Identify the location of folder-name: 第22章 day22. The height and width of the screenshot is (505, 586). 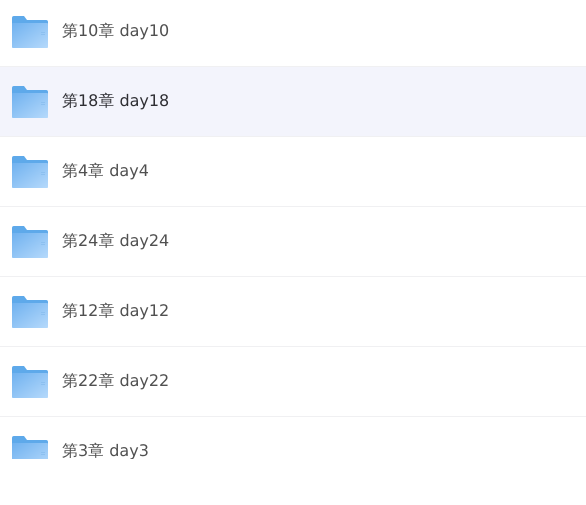
(116, 381).